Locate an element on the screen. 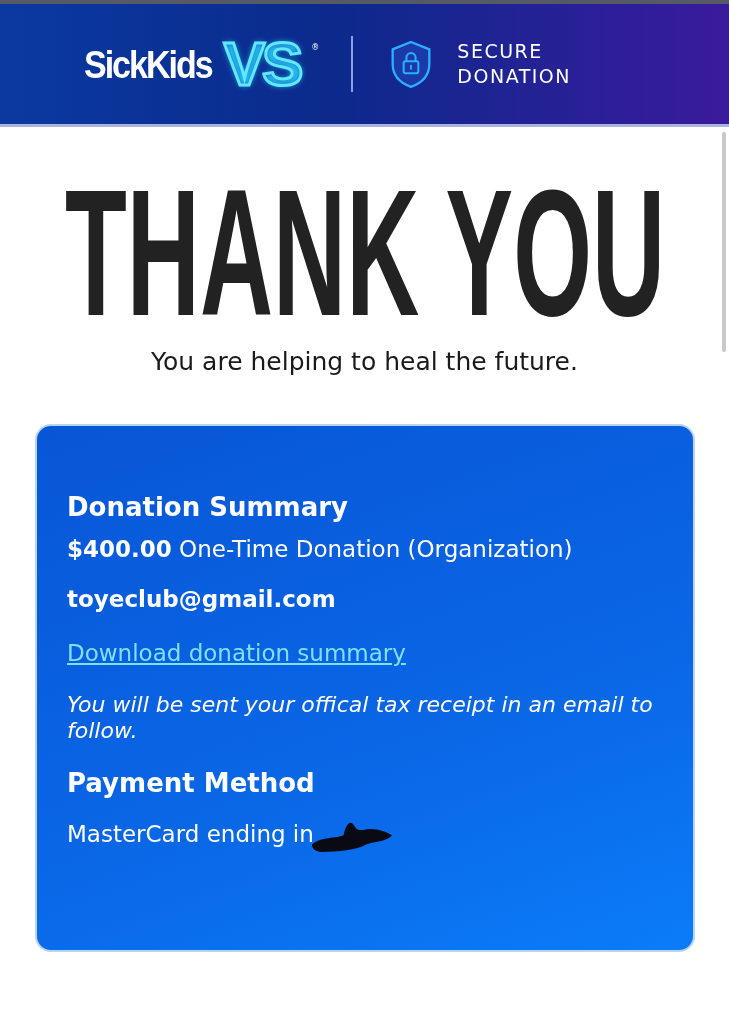  brand-logo-text: SickKids is located at coordinates (148, 64).